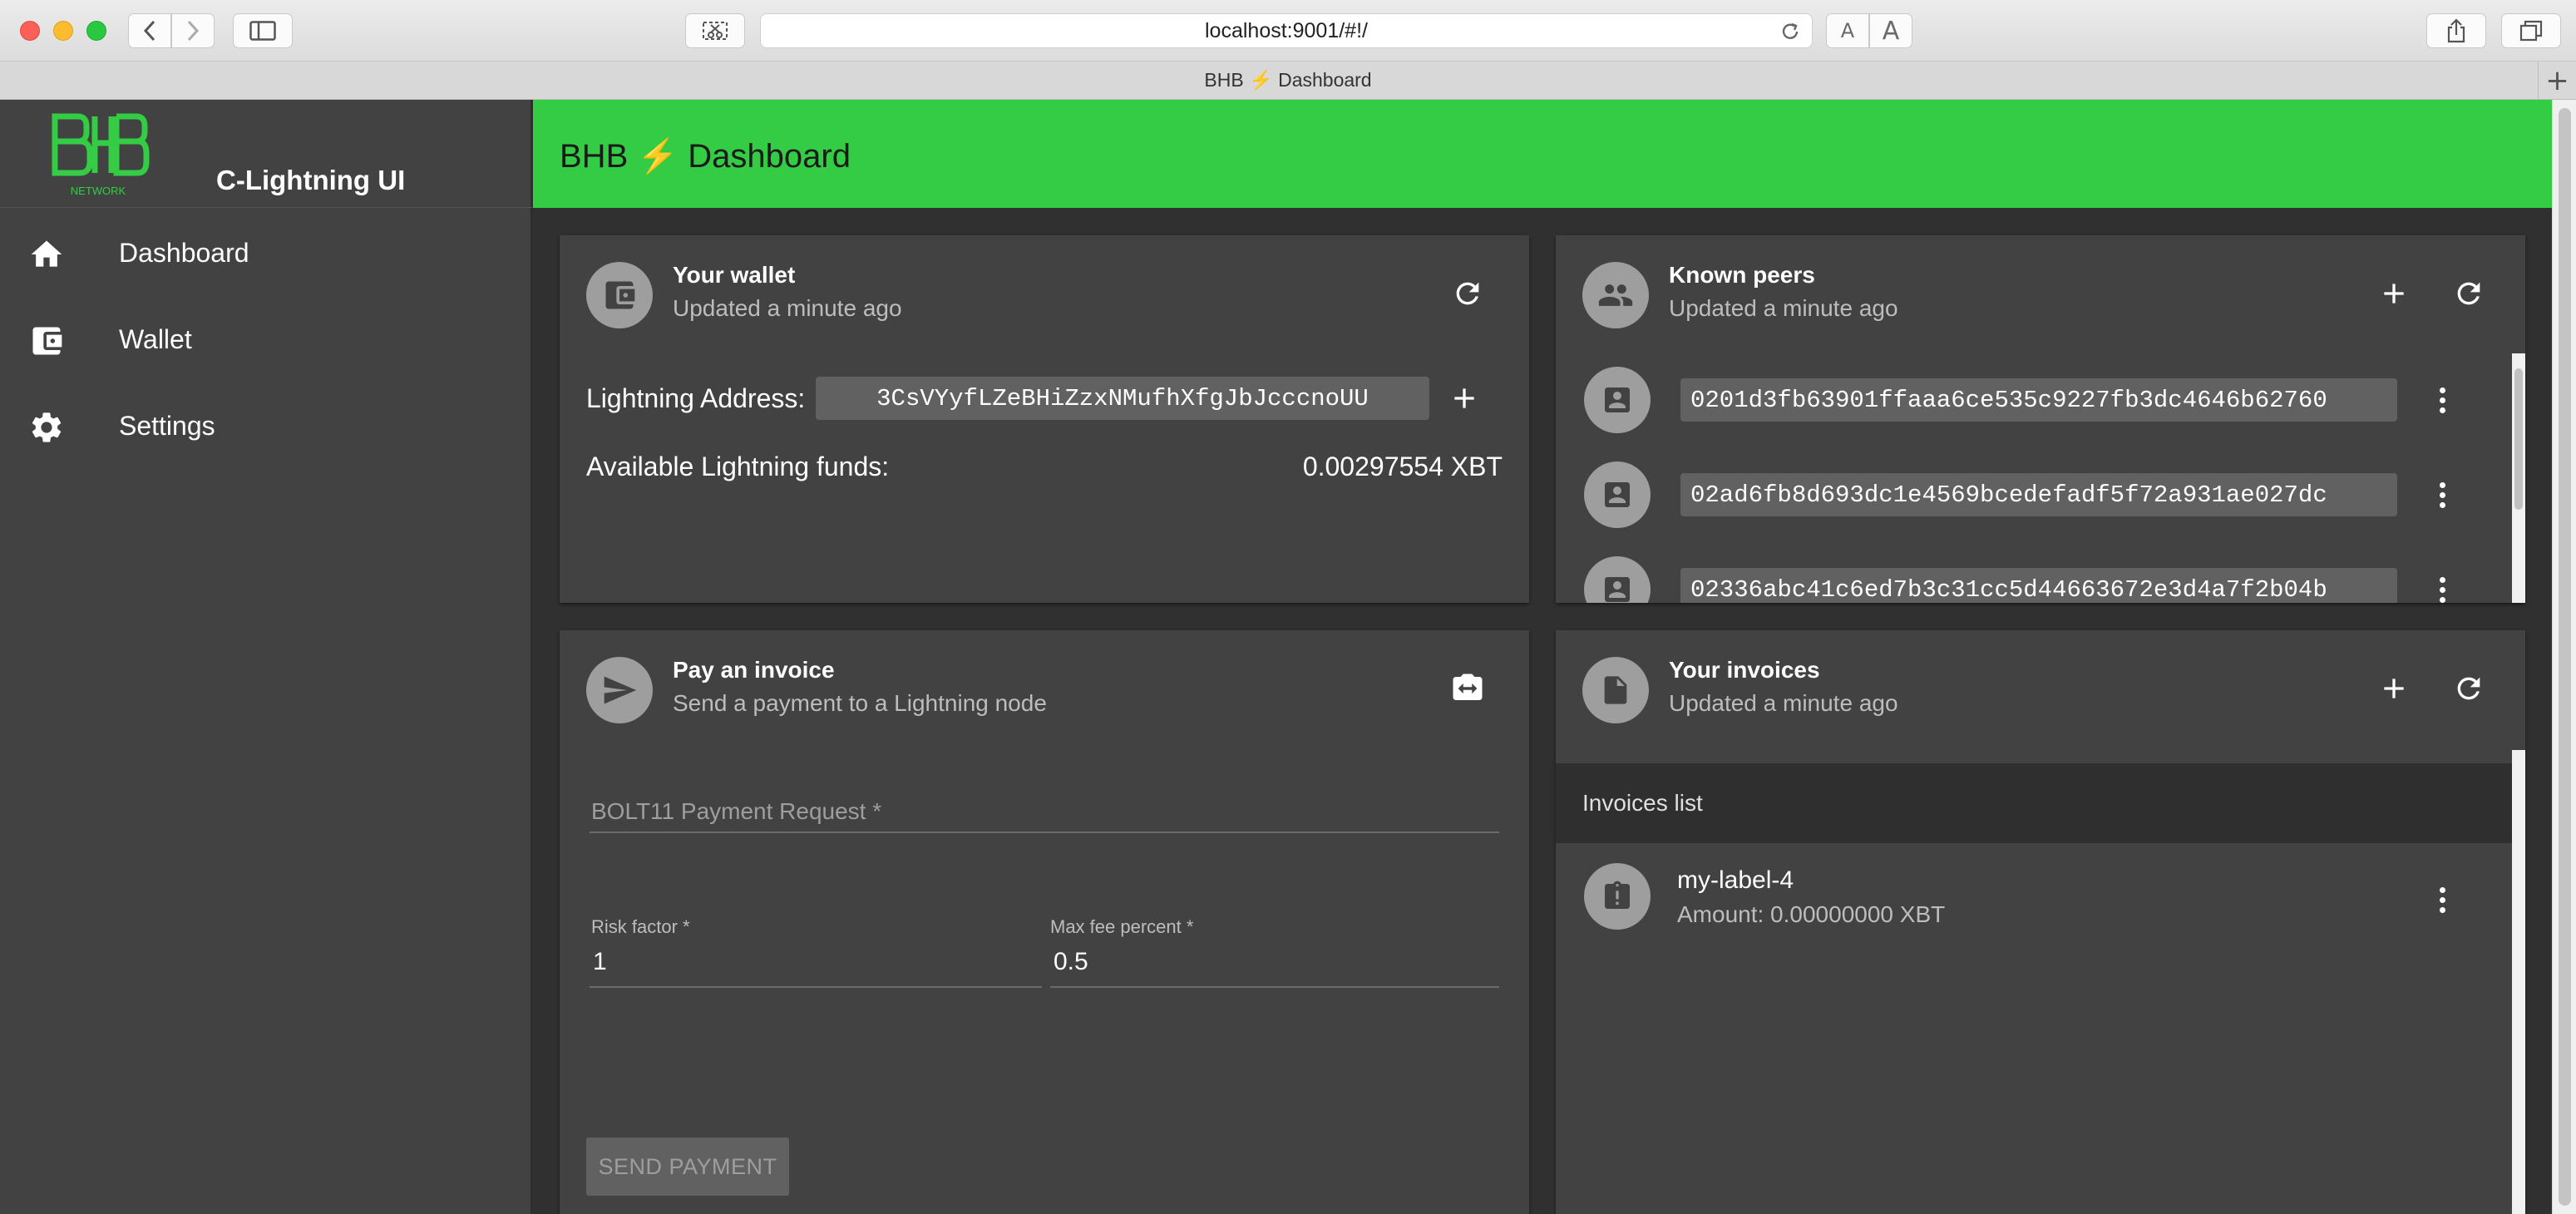 This screenshot has width=2576, height=1214. What do you see at coordinates (30, 31) in the screenshot?
I see `close-window-button` at bounding box center [30, 31].